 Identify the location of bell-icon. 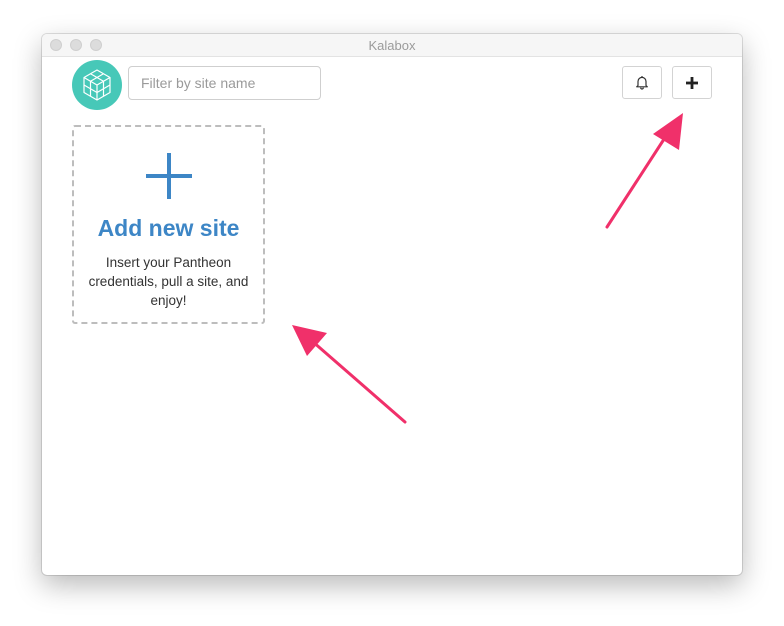
(642, 83).